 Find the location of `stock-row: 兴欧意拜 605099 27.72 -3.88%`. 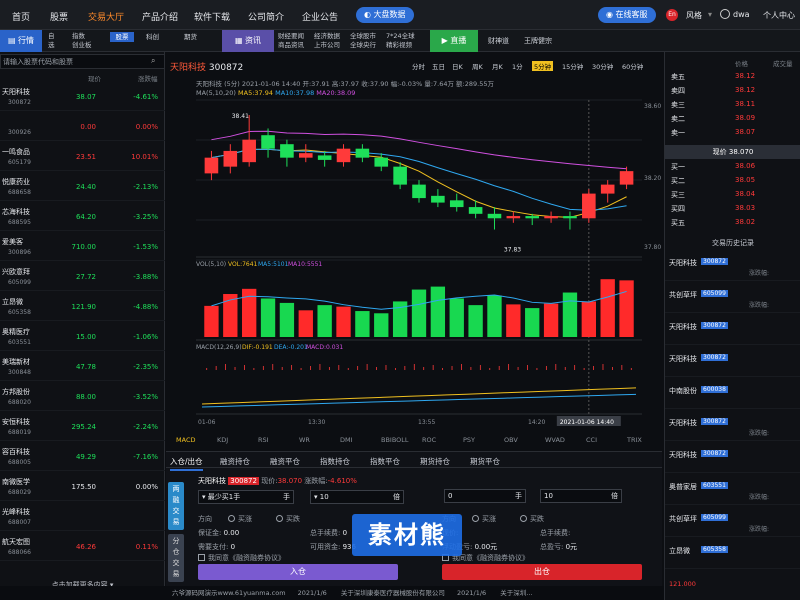

stock-row: 兴欧意拜 605099 27.72 -3.88% is located at coordinates (82, 277).